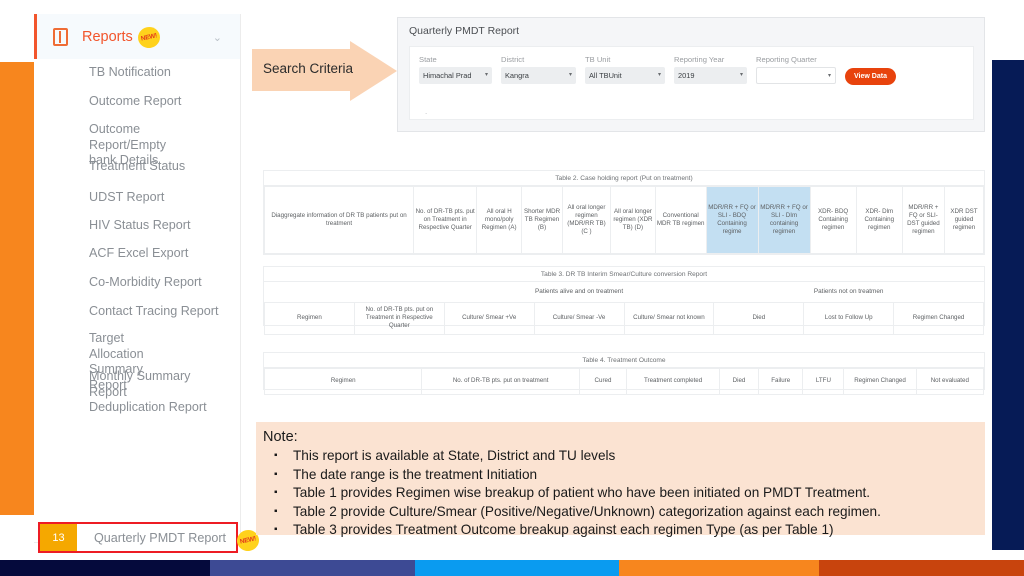 The width and height of the screenshot is (1024, 576). What do you see at coordinates (796, 75) in the screenshot?
I see `reporting-quarter-select: ▾` at bounding box center [796, 75].